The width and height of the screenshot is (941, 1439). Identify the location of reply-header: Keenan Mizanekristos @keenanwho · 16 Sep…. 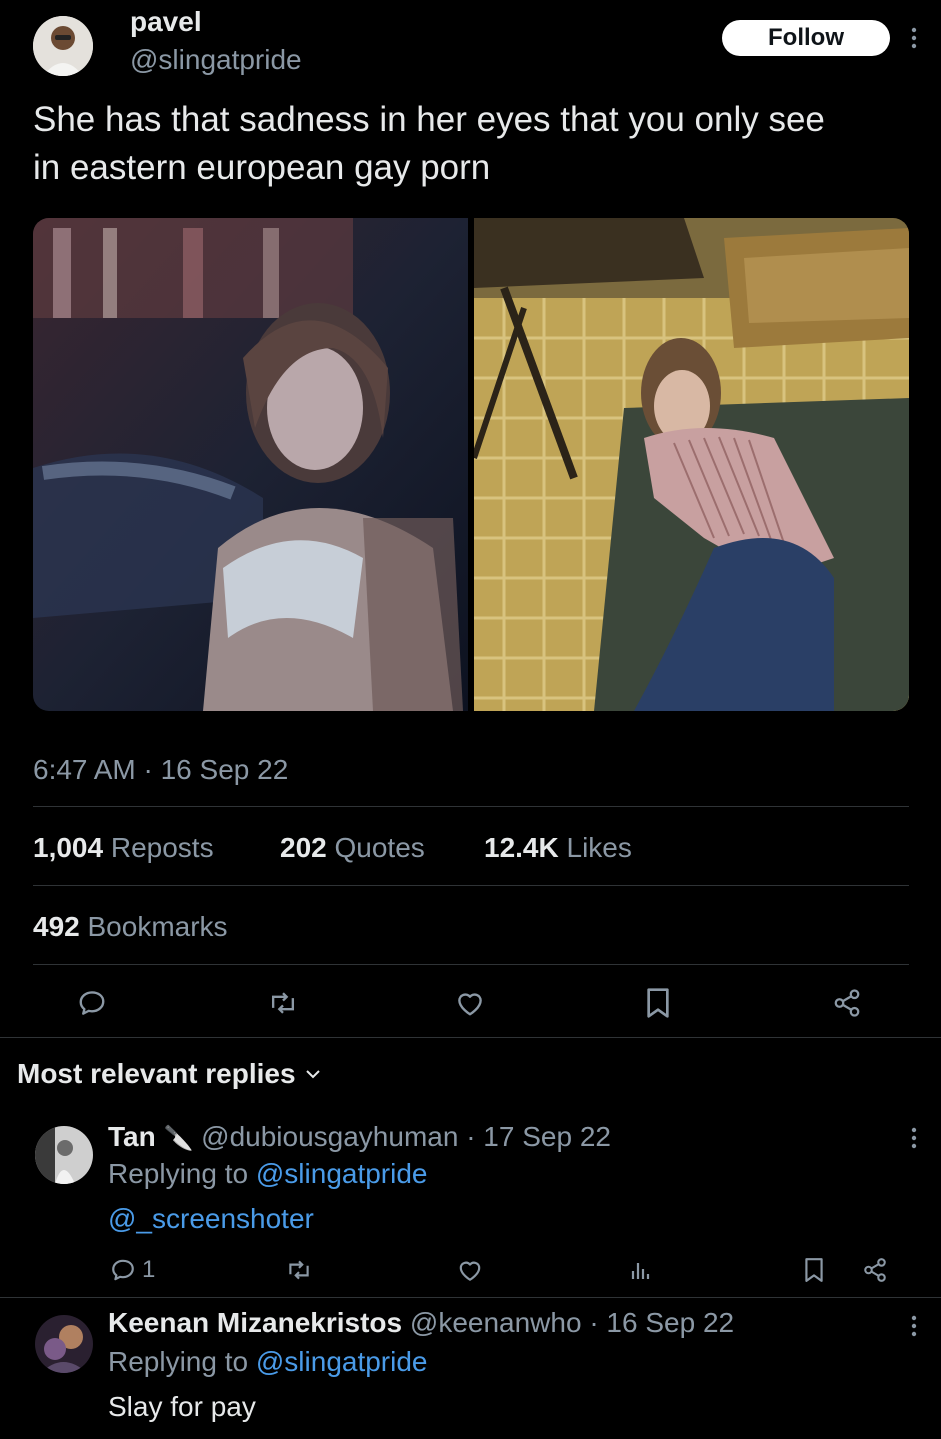
(421, 1323).